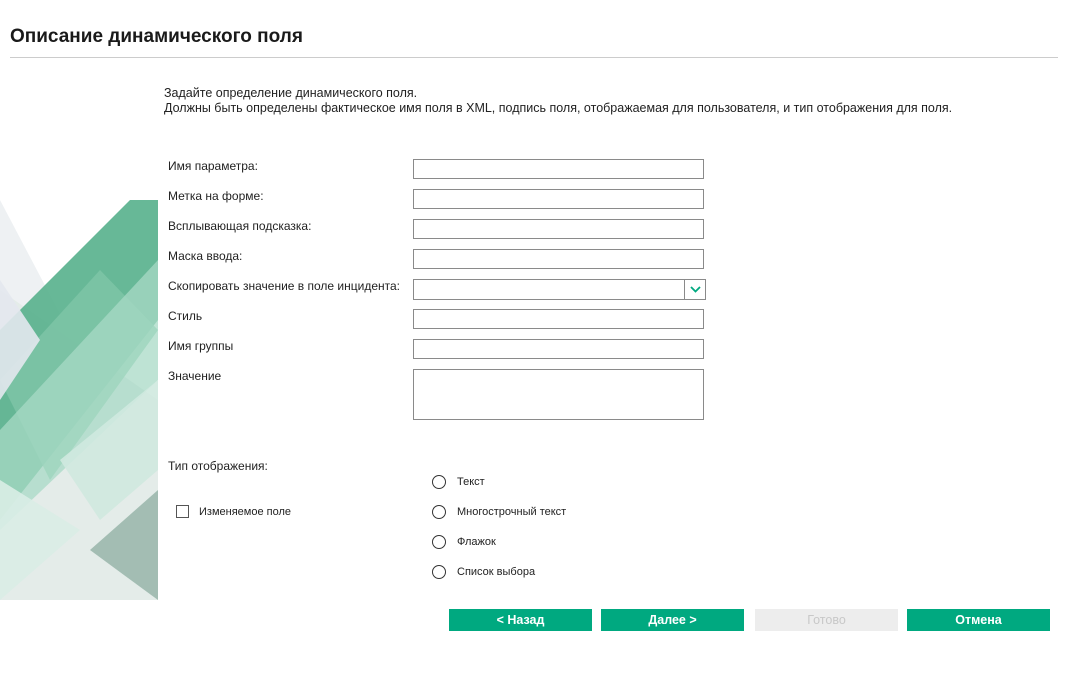  Describe the element at coordinates (216, 196) in the screenshot. I see `form-label-label: Метка на форме:` at that location.